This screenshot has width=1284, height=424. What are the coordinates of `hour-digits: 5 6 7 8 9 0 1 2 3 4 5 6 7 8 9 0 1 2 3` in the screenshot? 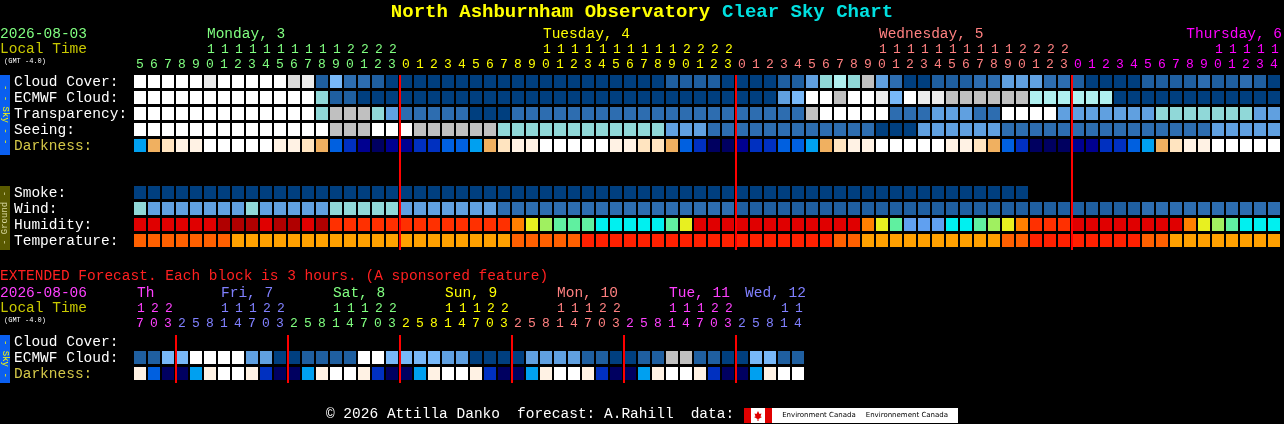 It's located at (265, 64).